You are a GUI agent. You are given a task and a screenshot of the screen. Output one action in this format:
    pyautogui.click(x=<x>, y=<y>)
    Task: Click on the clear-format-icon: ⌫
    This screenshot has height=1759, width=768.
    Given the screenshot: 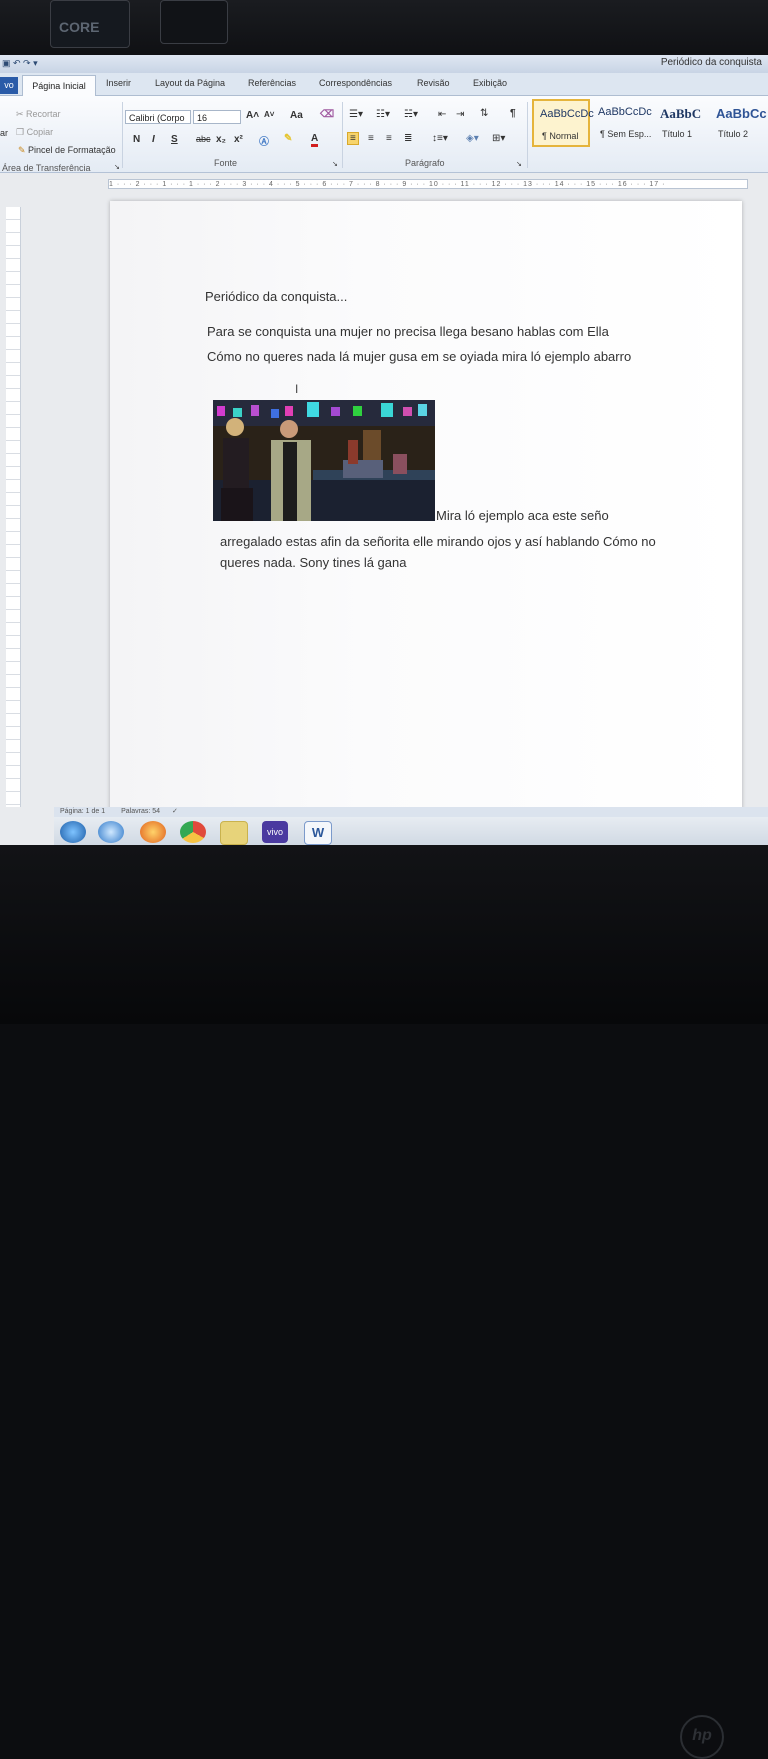 What is the action you would take?
    pyautogui.click(x=327, y=114)
    